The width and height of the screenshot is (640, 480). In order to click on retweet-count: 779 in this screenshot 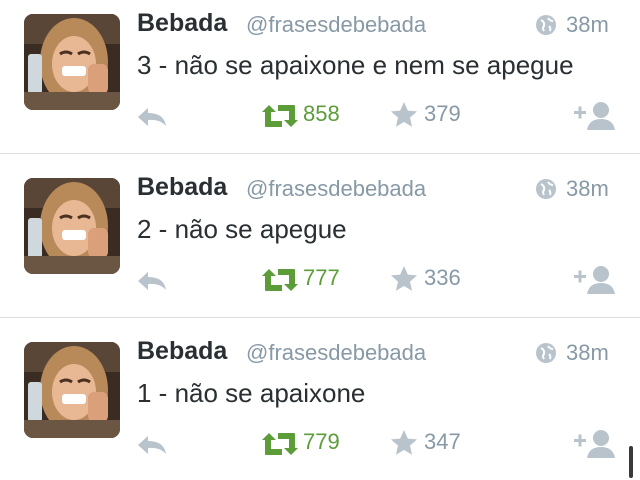, I will do `click(321, 441)`.